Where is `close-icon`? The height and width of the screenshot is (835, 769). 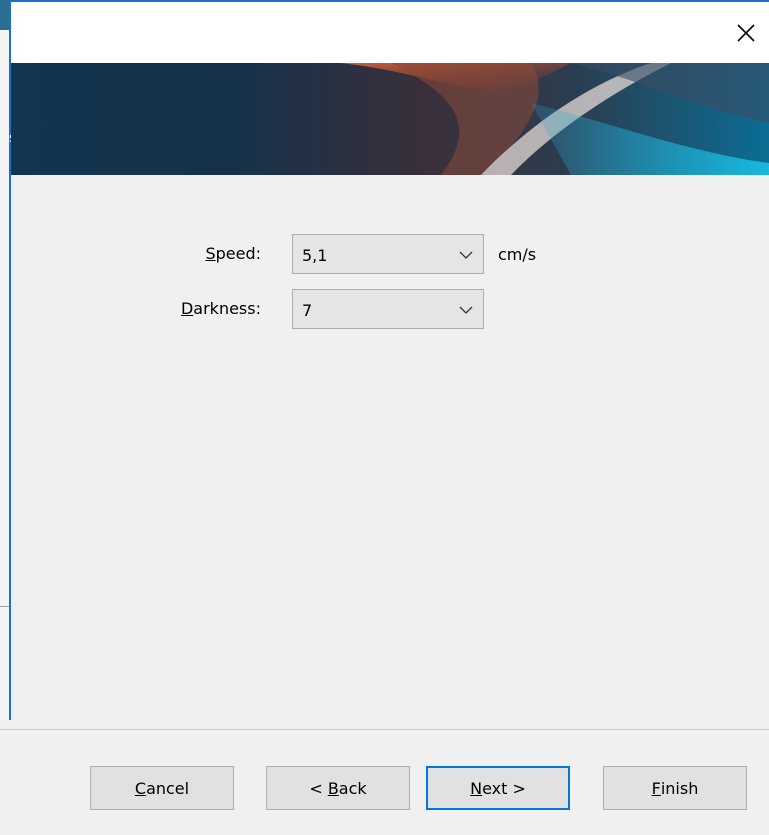
close-icon is located at coordinates (746, 33).